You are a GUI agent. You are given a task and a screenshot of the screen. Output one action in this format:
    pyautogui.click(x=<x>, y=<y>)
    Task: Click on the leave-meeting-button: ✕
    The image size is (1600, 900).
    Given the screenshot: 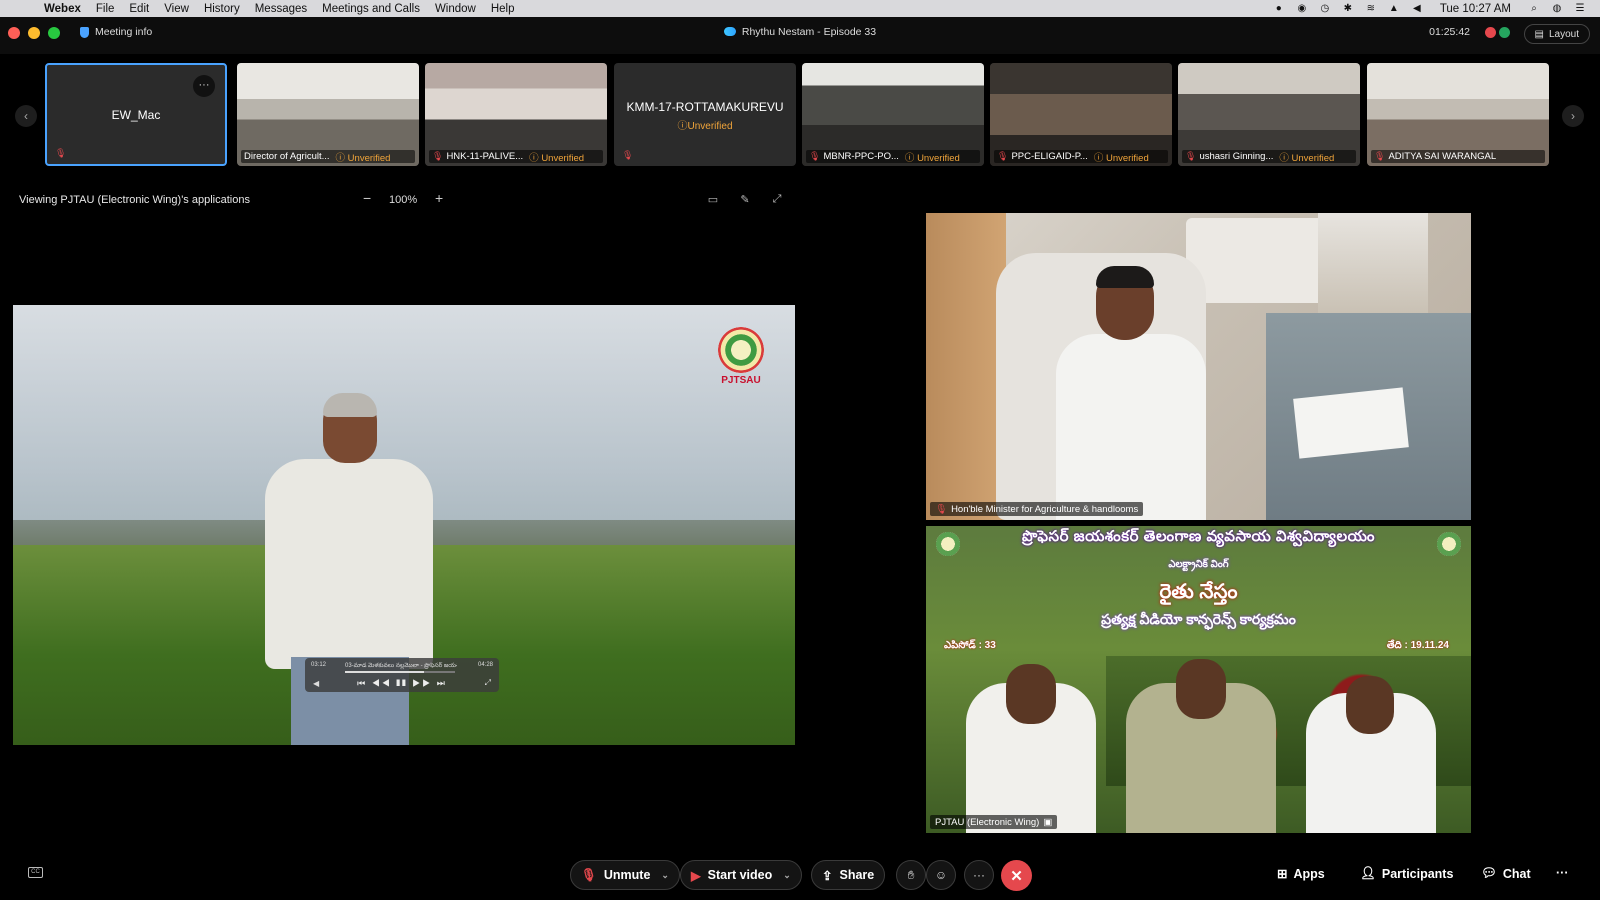 What is the action you would take?
    pyautogui.click(x=1016, y=875)
    